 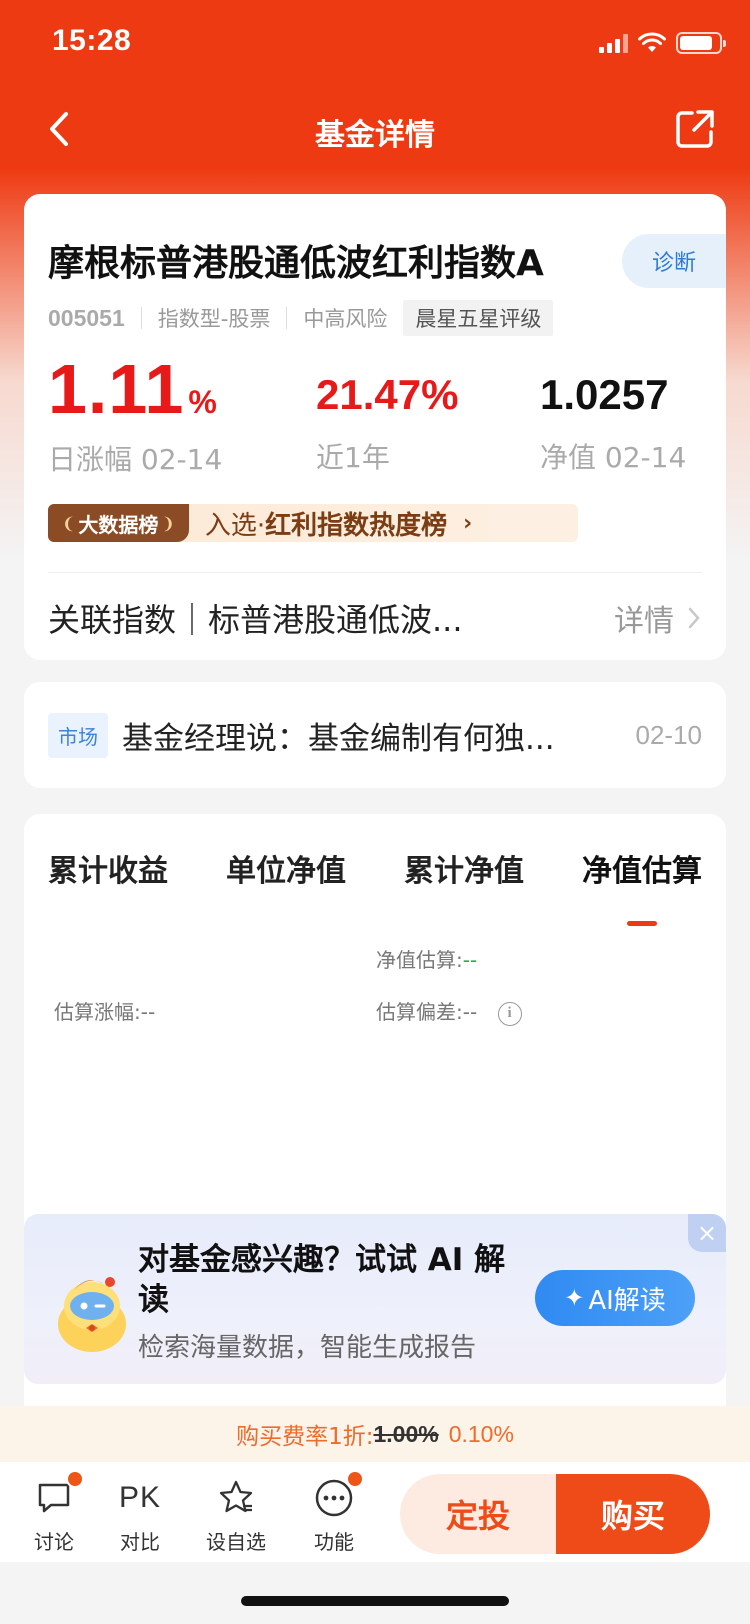 I want to click on status-icons, so click(x=662, y=43).